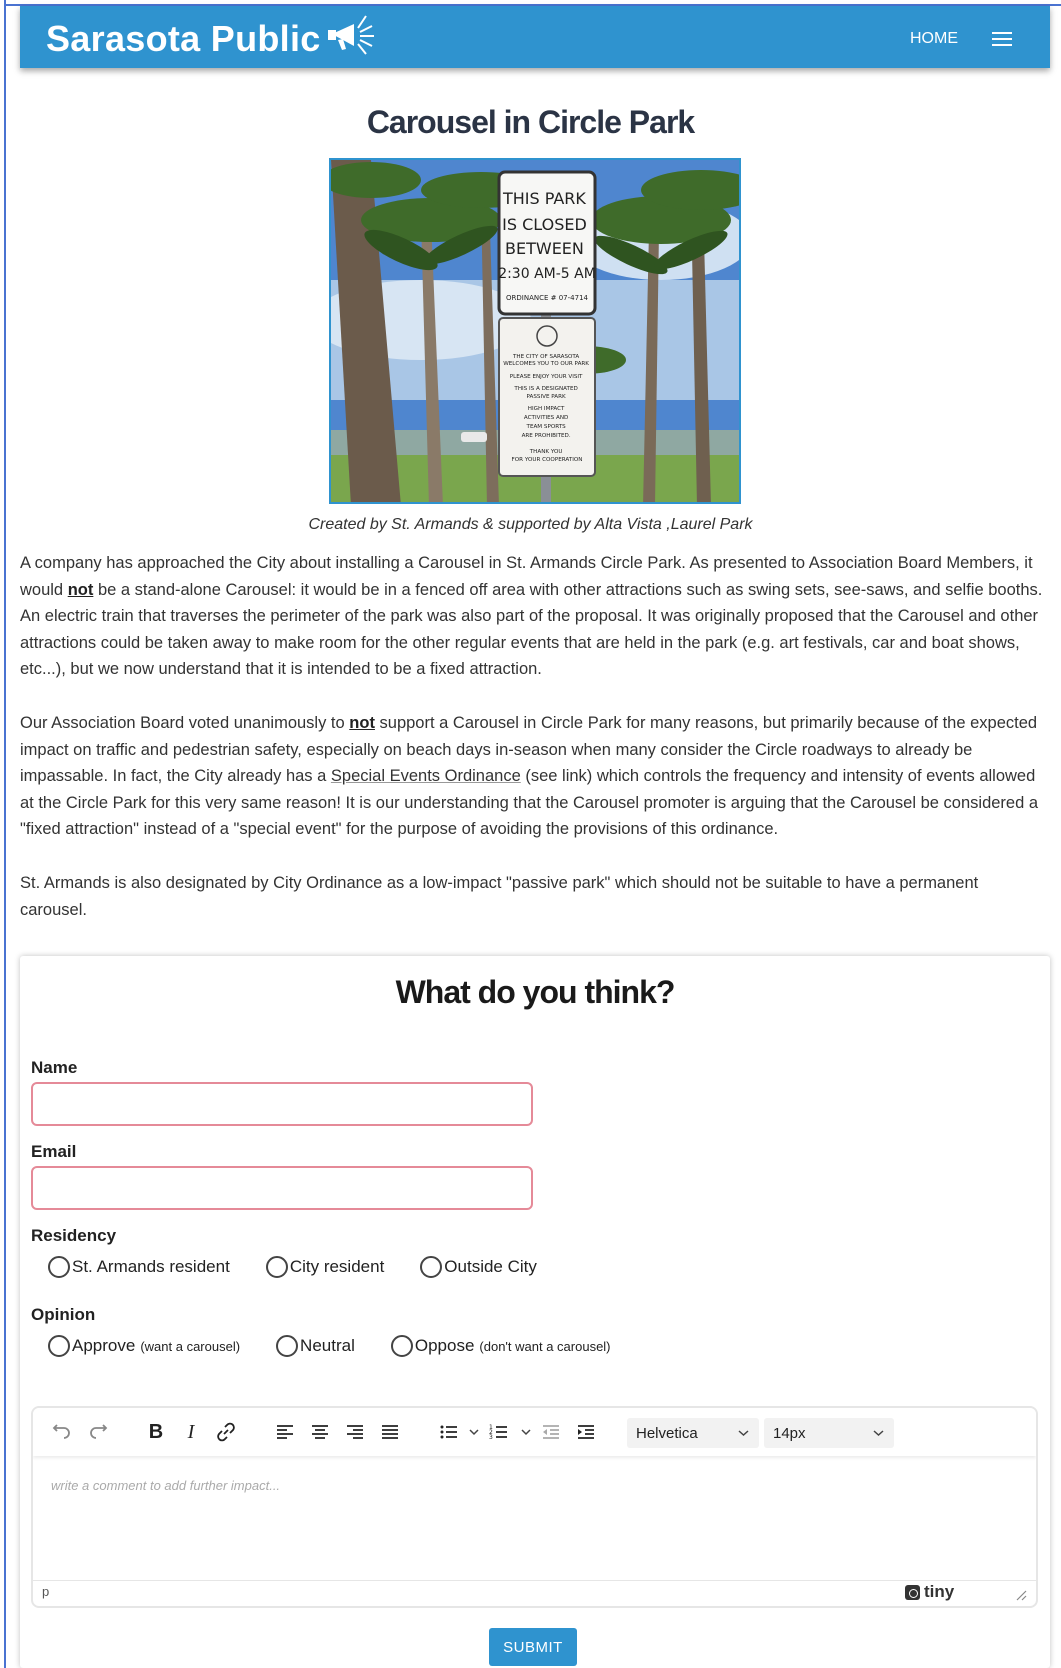 The height and width of the screenshot is (1668, 1061). I want to click on email-label: Email, so click(54, 1151).